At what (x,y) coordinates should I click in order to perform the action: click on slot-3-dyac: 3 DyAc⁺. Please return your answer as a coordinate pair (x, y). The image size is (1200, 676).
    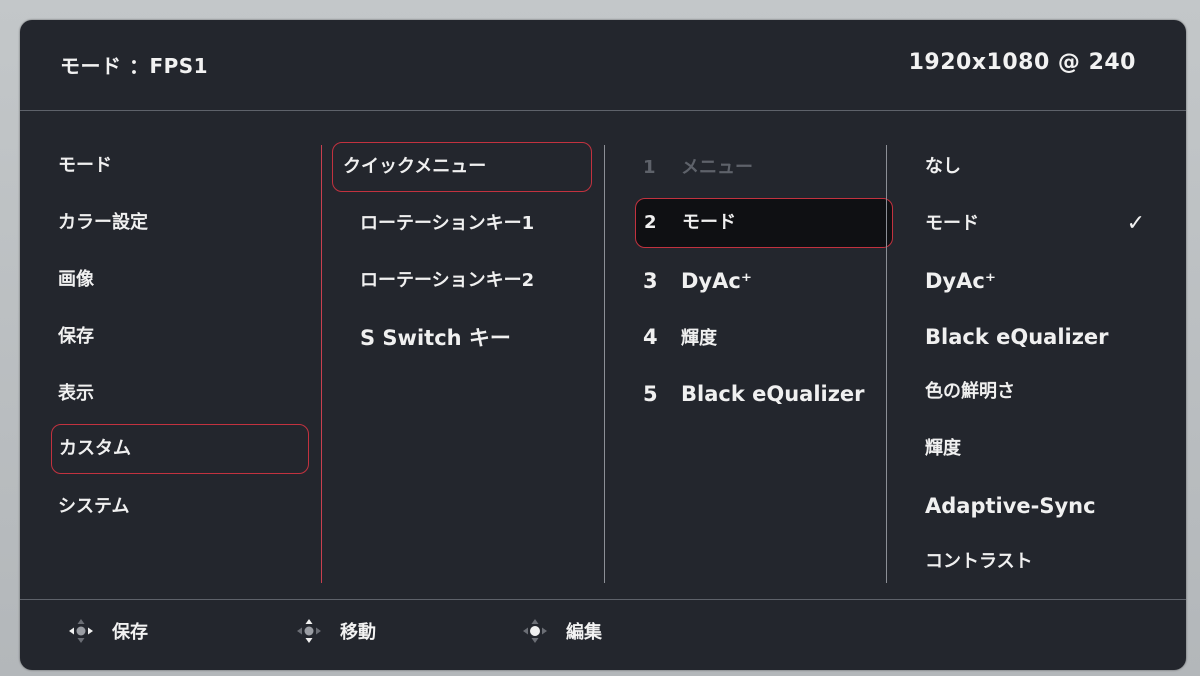
    Looking at the image, I should click on (678, 281).